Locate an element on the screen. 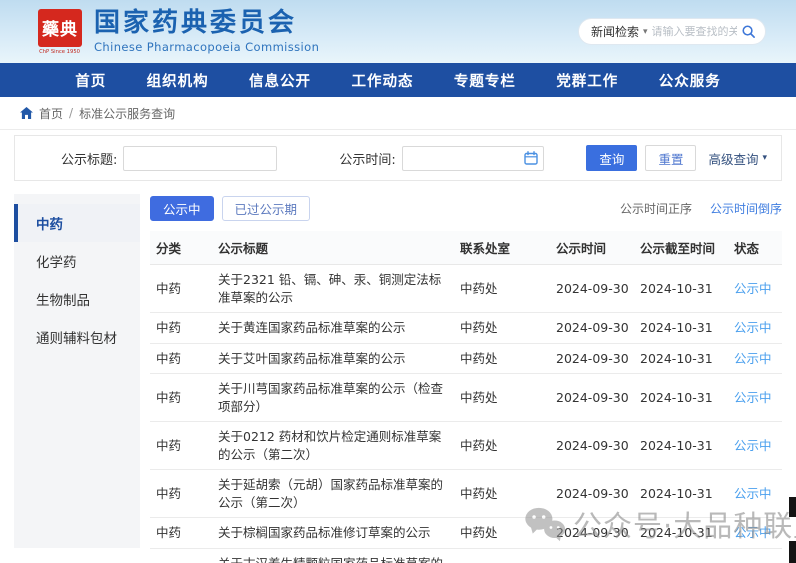 Image resolution: width=796 pixels, height=563 pixels. nav-item: 工作动态 is located at coordinates (382, 80).